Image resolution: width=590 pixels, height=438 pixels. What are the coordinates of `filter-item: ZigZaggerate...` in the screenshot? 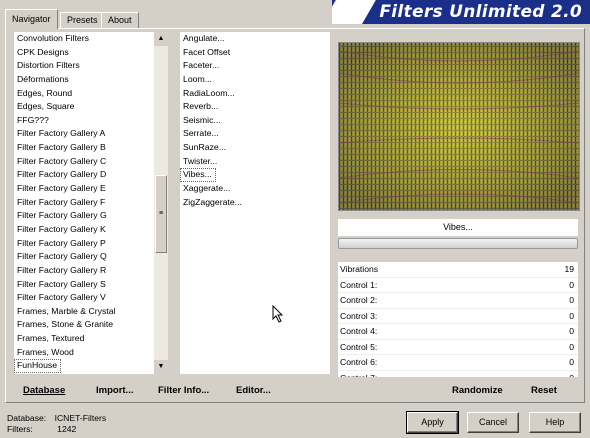 It's located at (255, 203).